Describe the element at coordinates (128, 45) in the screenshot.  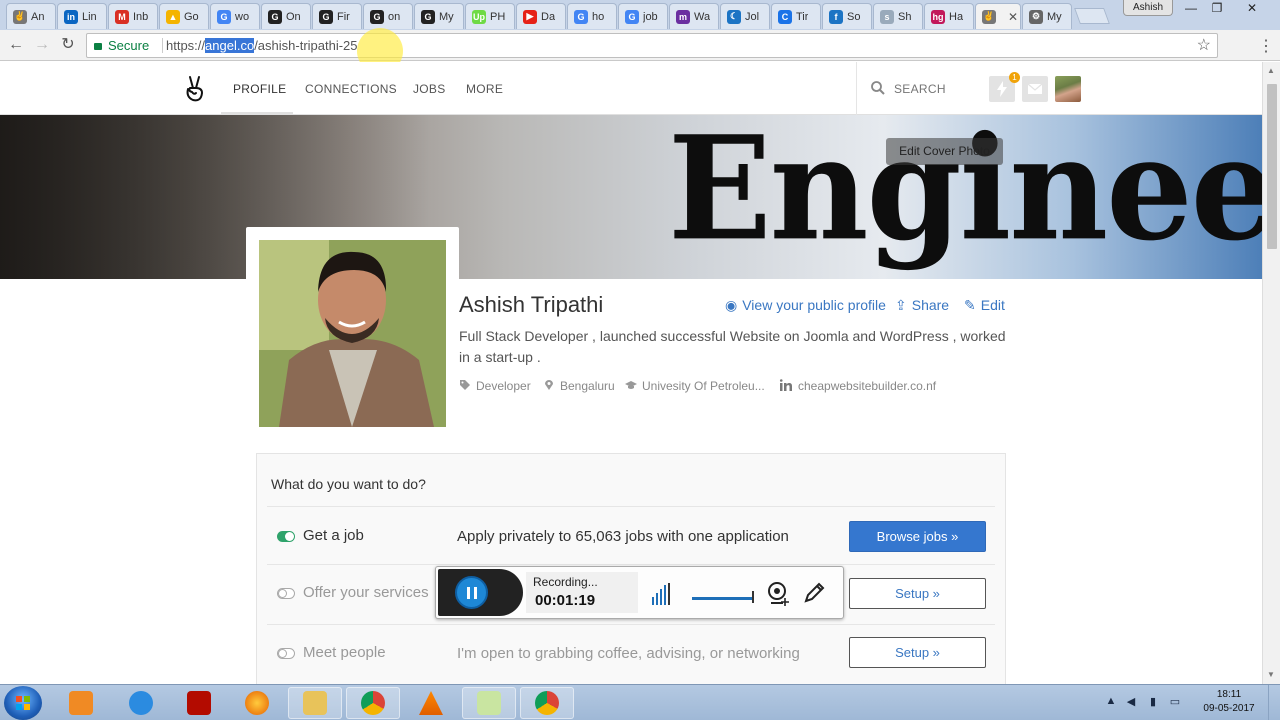
I see `secure-indicator: Secure` at that location.